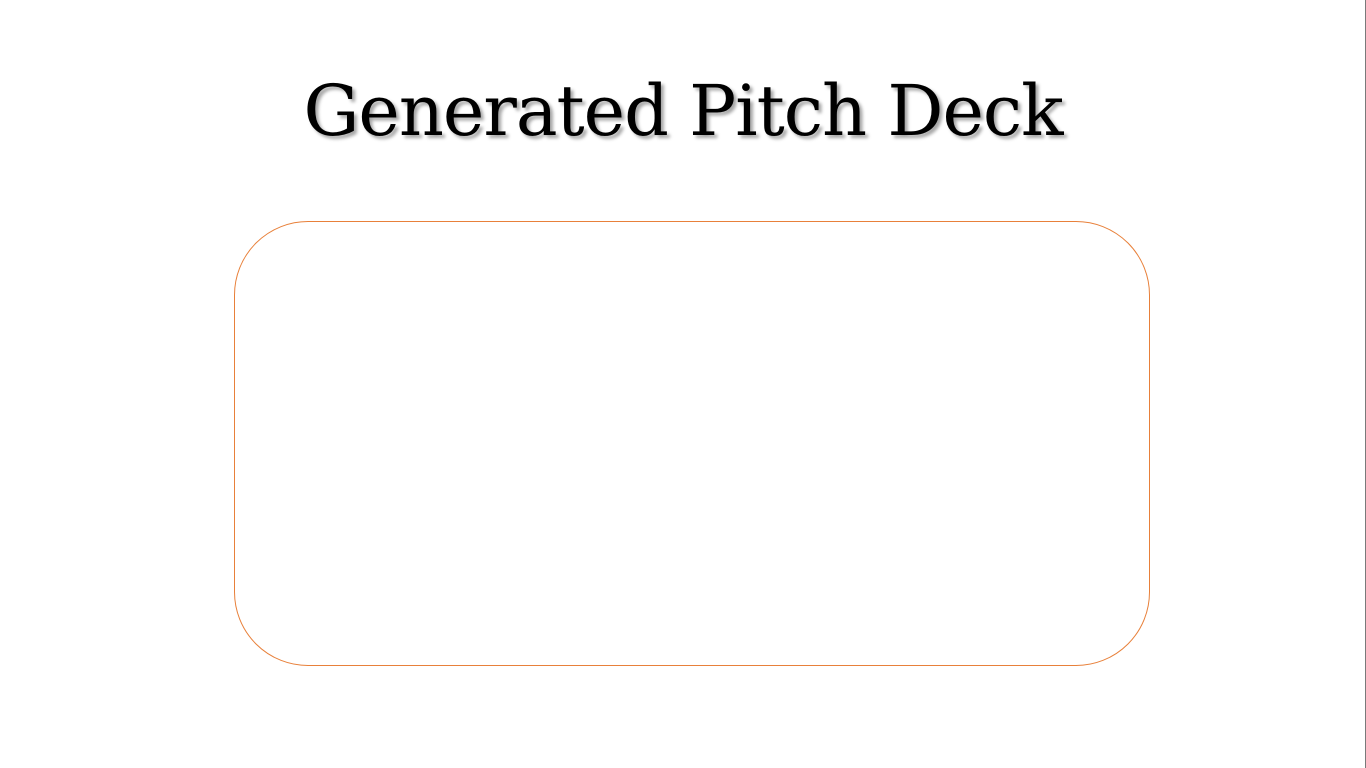  I want to click on slide-title: Generated Pitch Deck, so click(683, 111).